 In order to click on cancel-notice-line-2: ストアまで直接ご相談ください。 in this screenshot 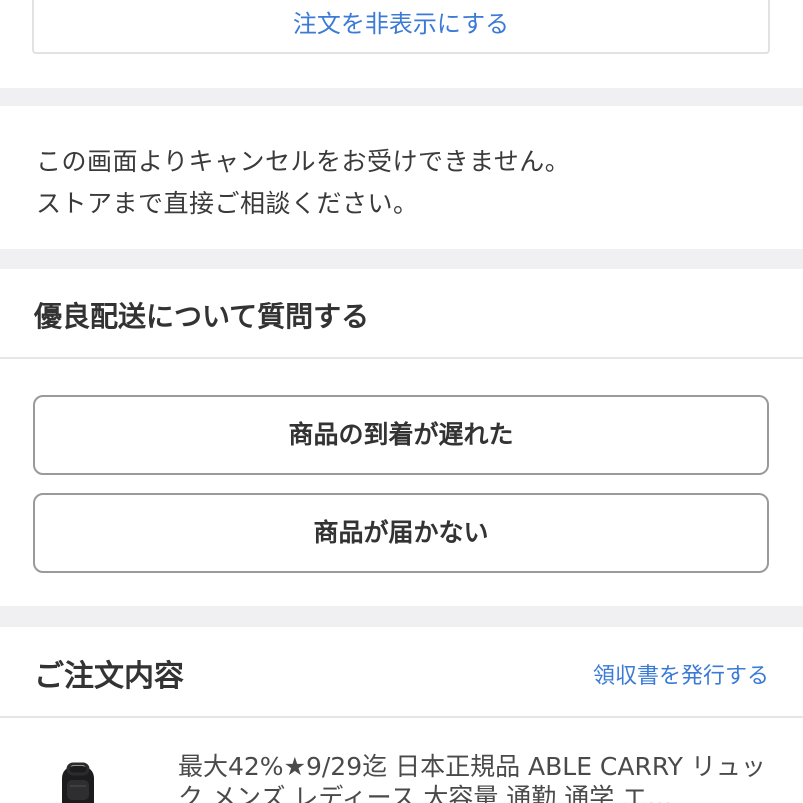, I will do `click(227, 203)`.